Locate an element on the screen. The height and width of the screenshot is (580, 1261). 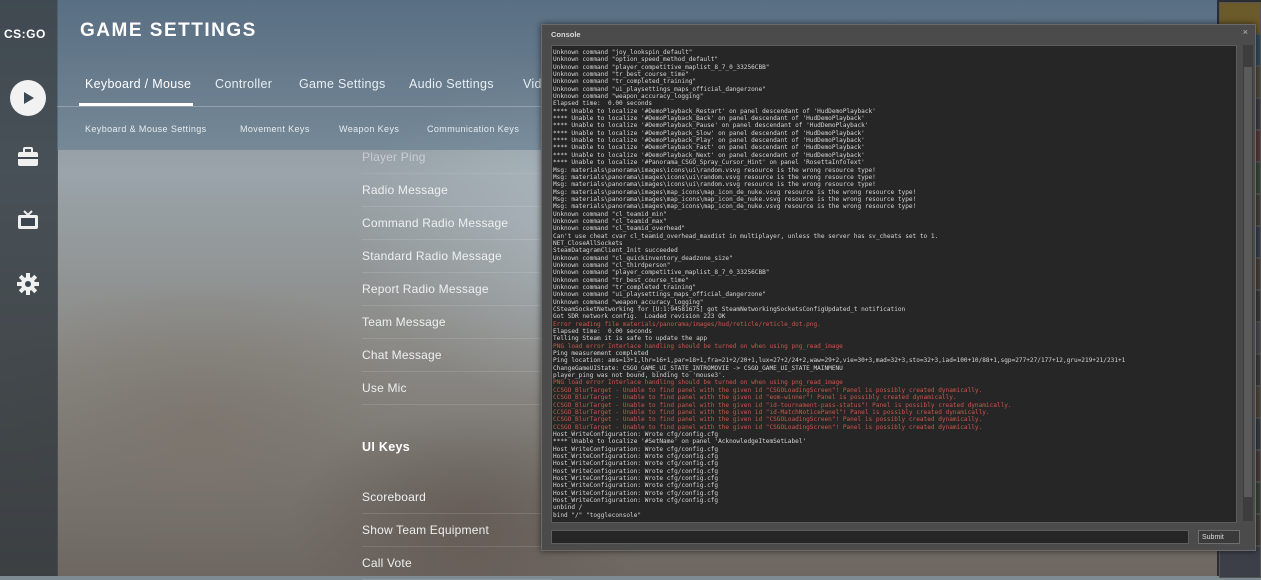
list-item: Report Radio Message is located at coordinates (457, 289).